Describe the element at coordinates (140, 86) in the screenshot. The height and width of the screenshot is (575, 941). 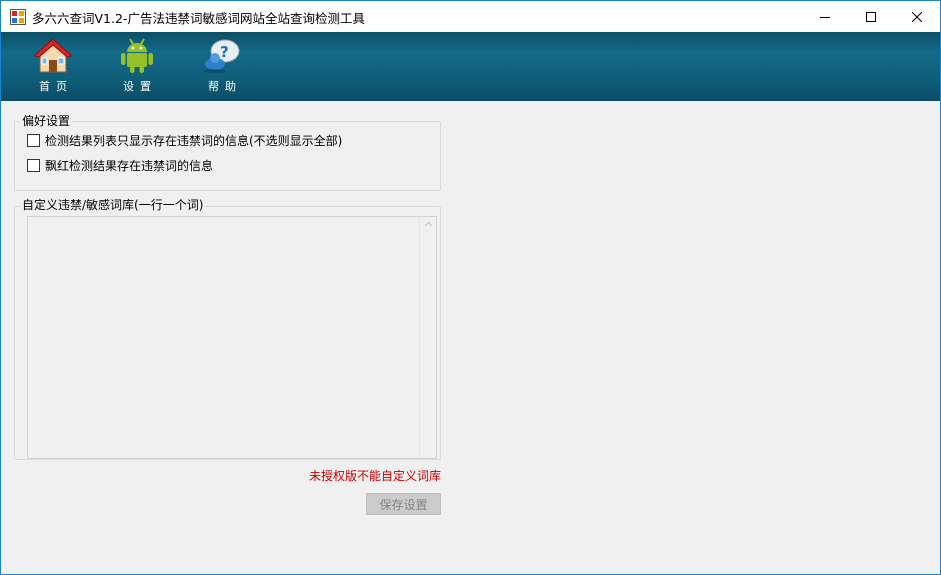
I see `toolbar-settings-label: 设置` at that location.